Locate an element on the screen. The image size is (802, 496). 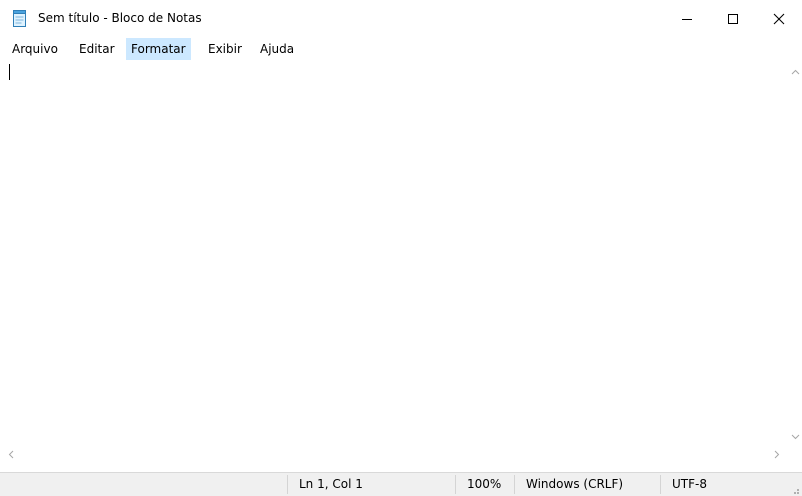
minimize-button is located at coordinates (687, 19).